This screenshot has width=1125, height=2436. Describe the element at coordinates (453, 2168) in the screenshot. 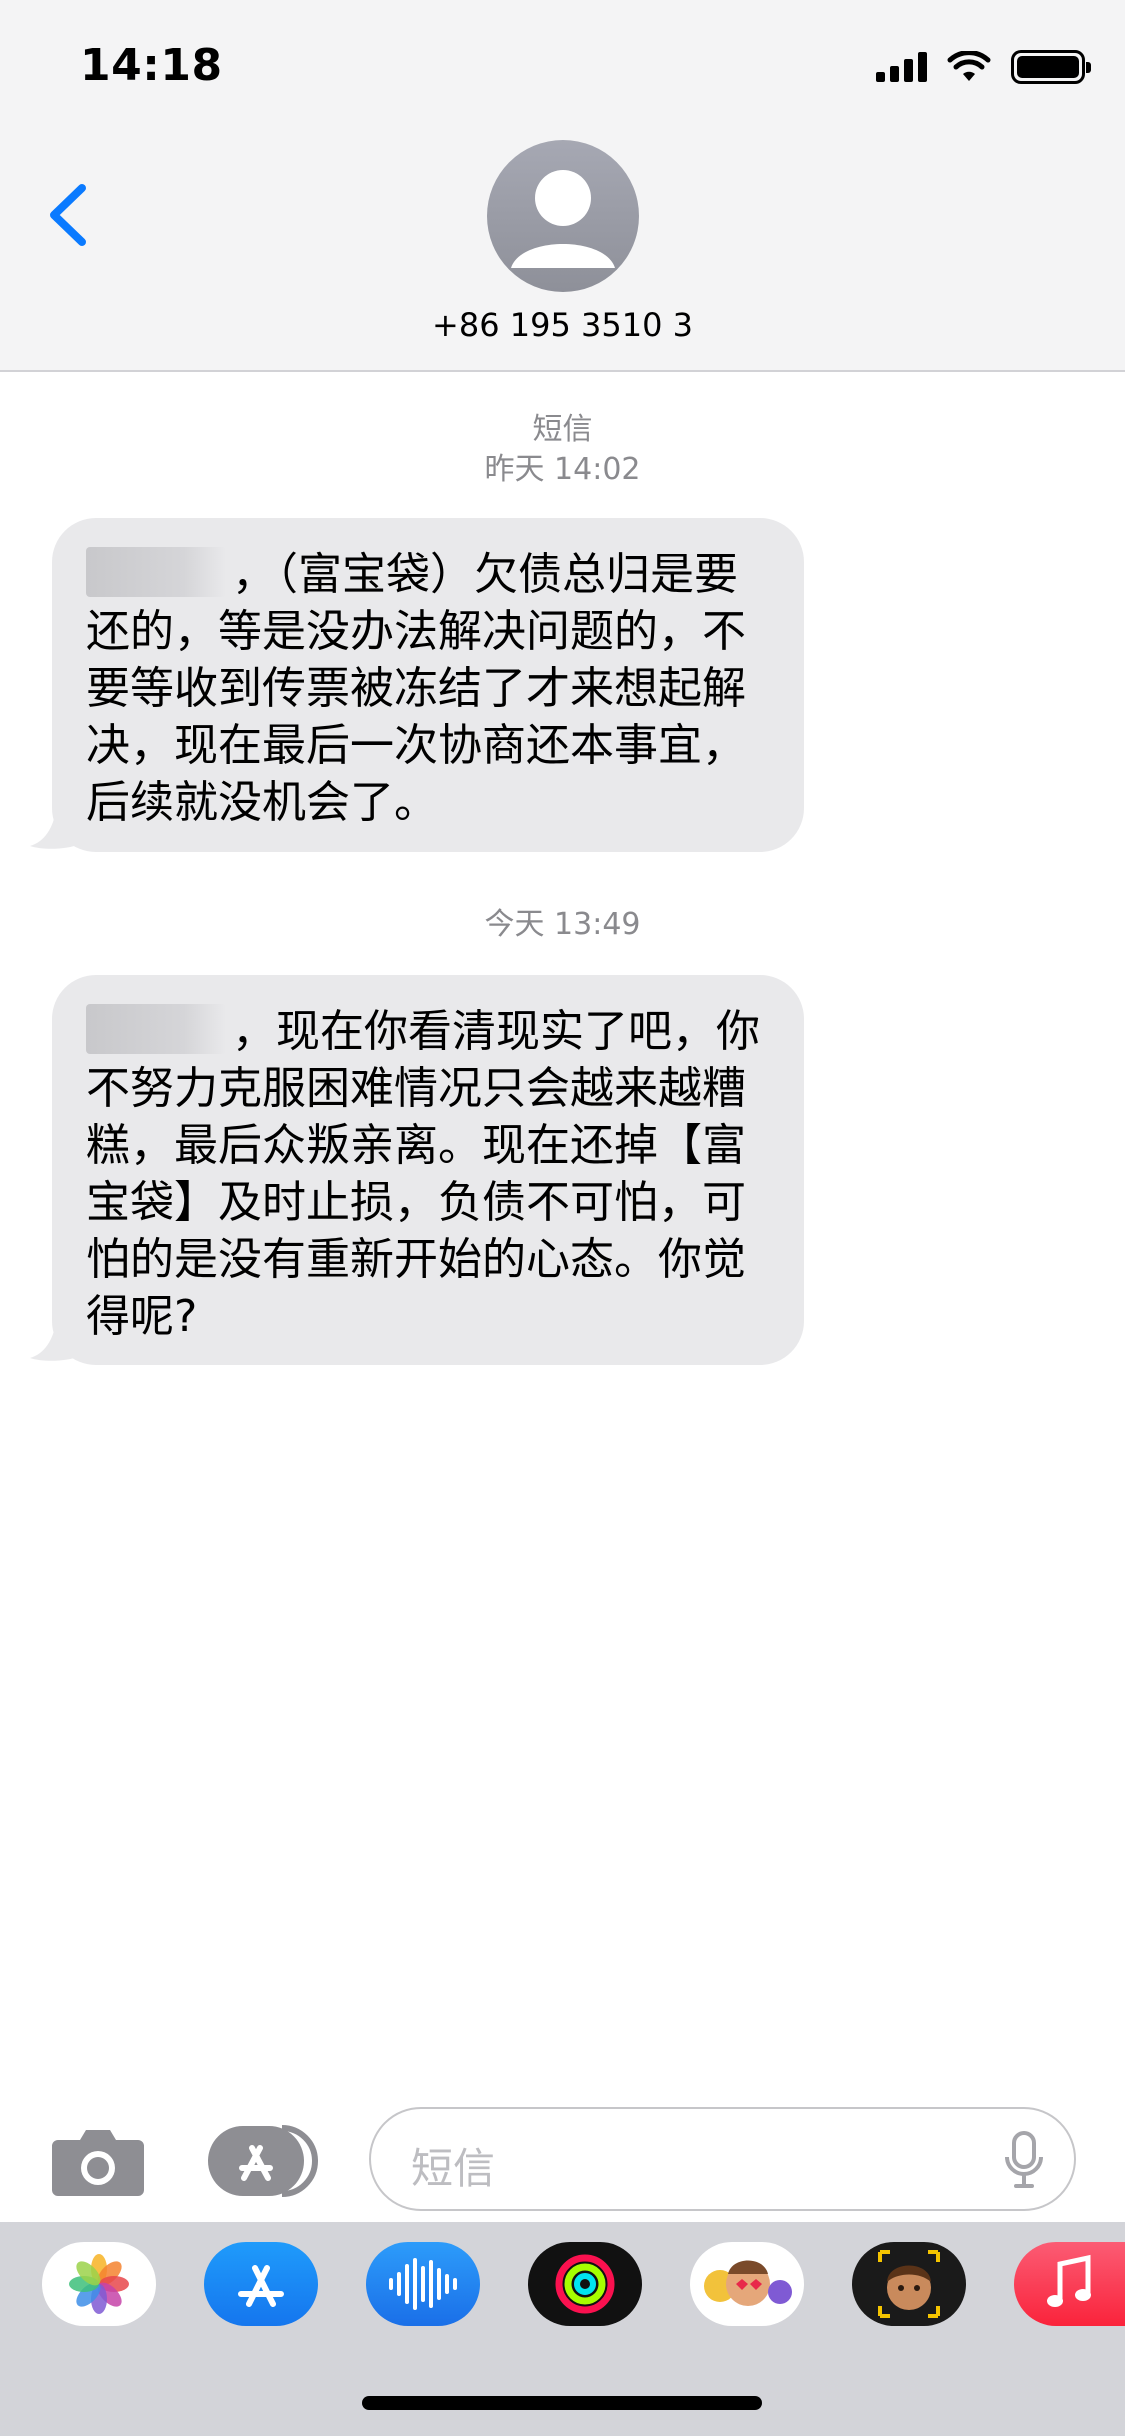

I see `message-input-placeholder: 短信` at that location.